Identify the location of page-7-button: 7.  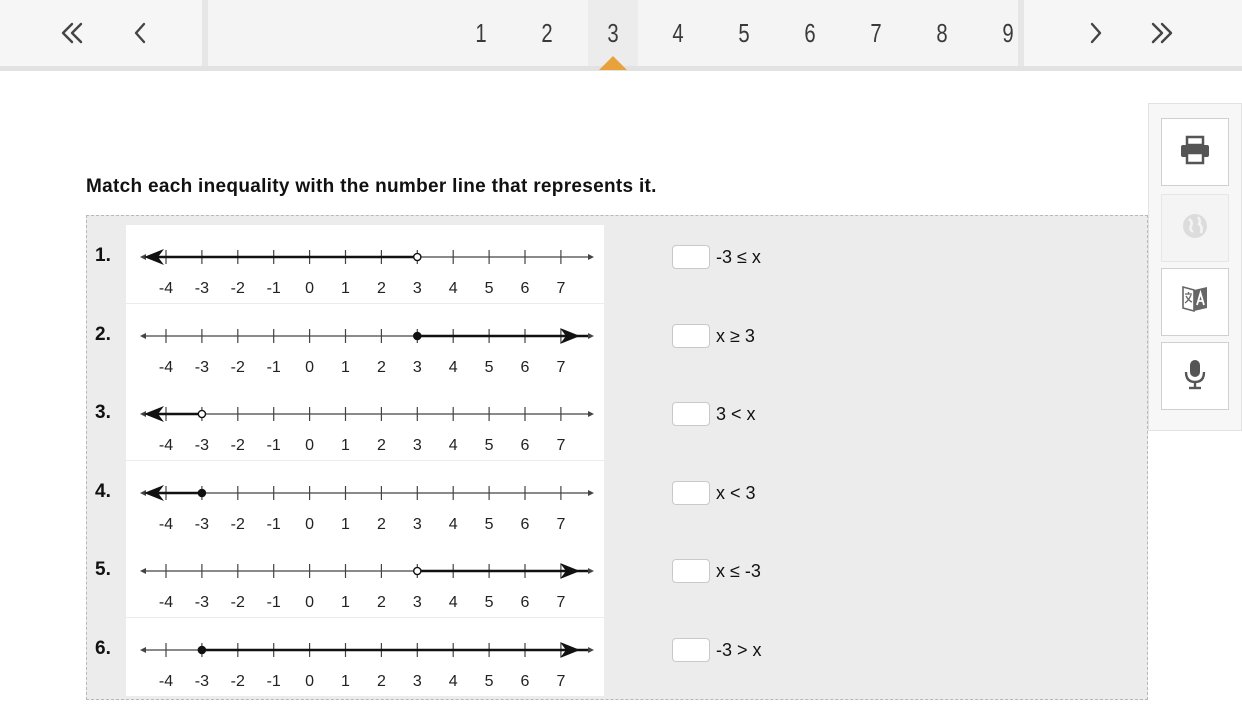
(876, 33).